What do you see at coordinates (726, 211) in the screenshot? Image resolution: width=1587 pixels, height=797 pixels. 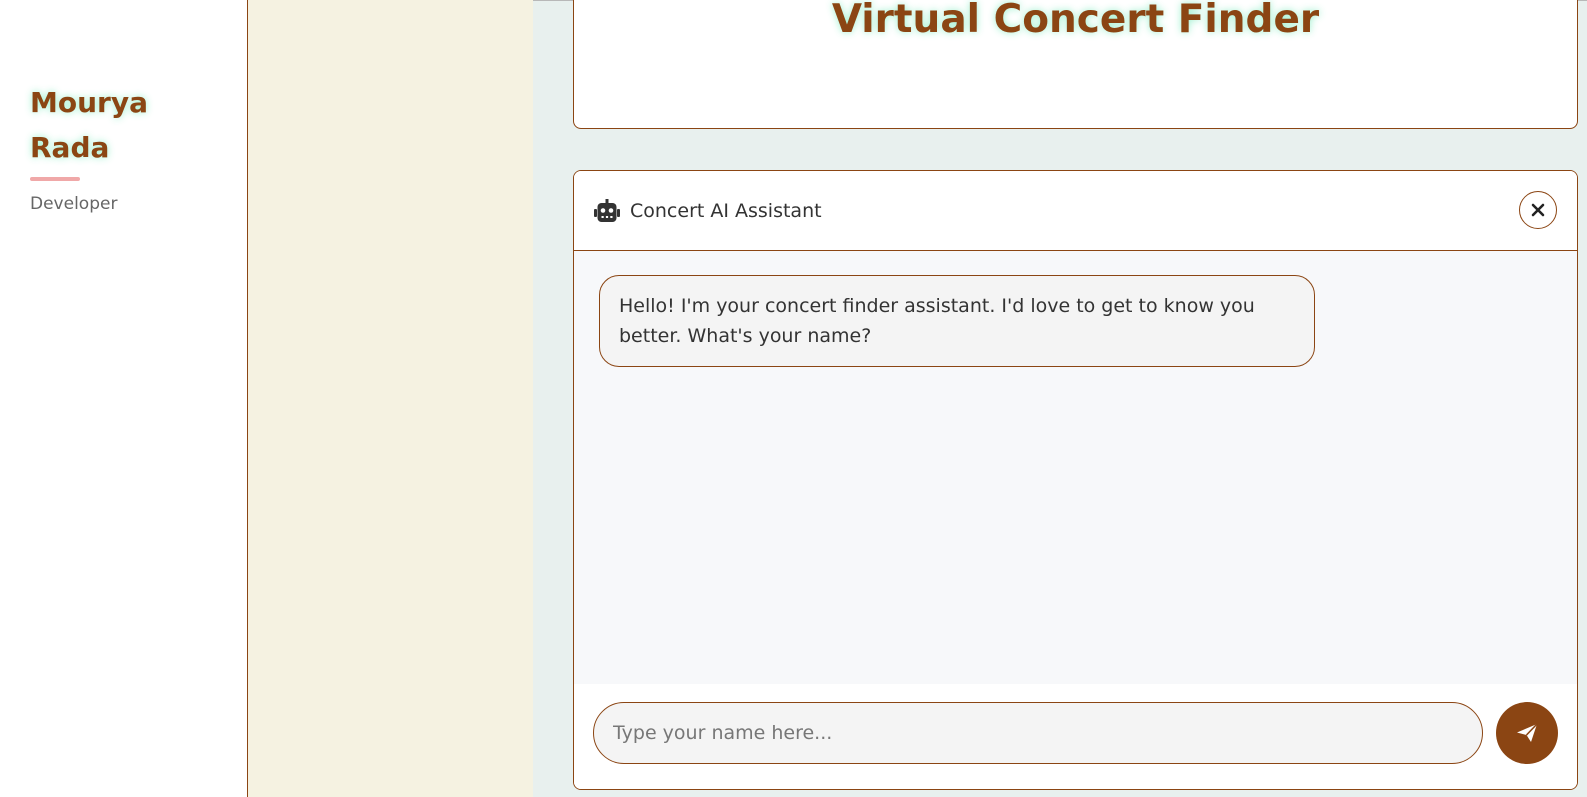 I see `chat-title: Concert AI Assistant` at bounding box center [726, 211].